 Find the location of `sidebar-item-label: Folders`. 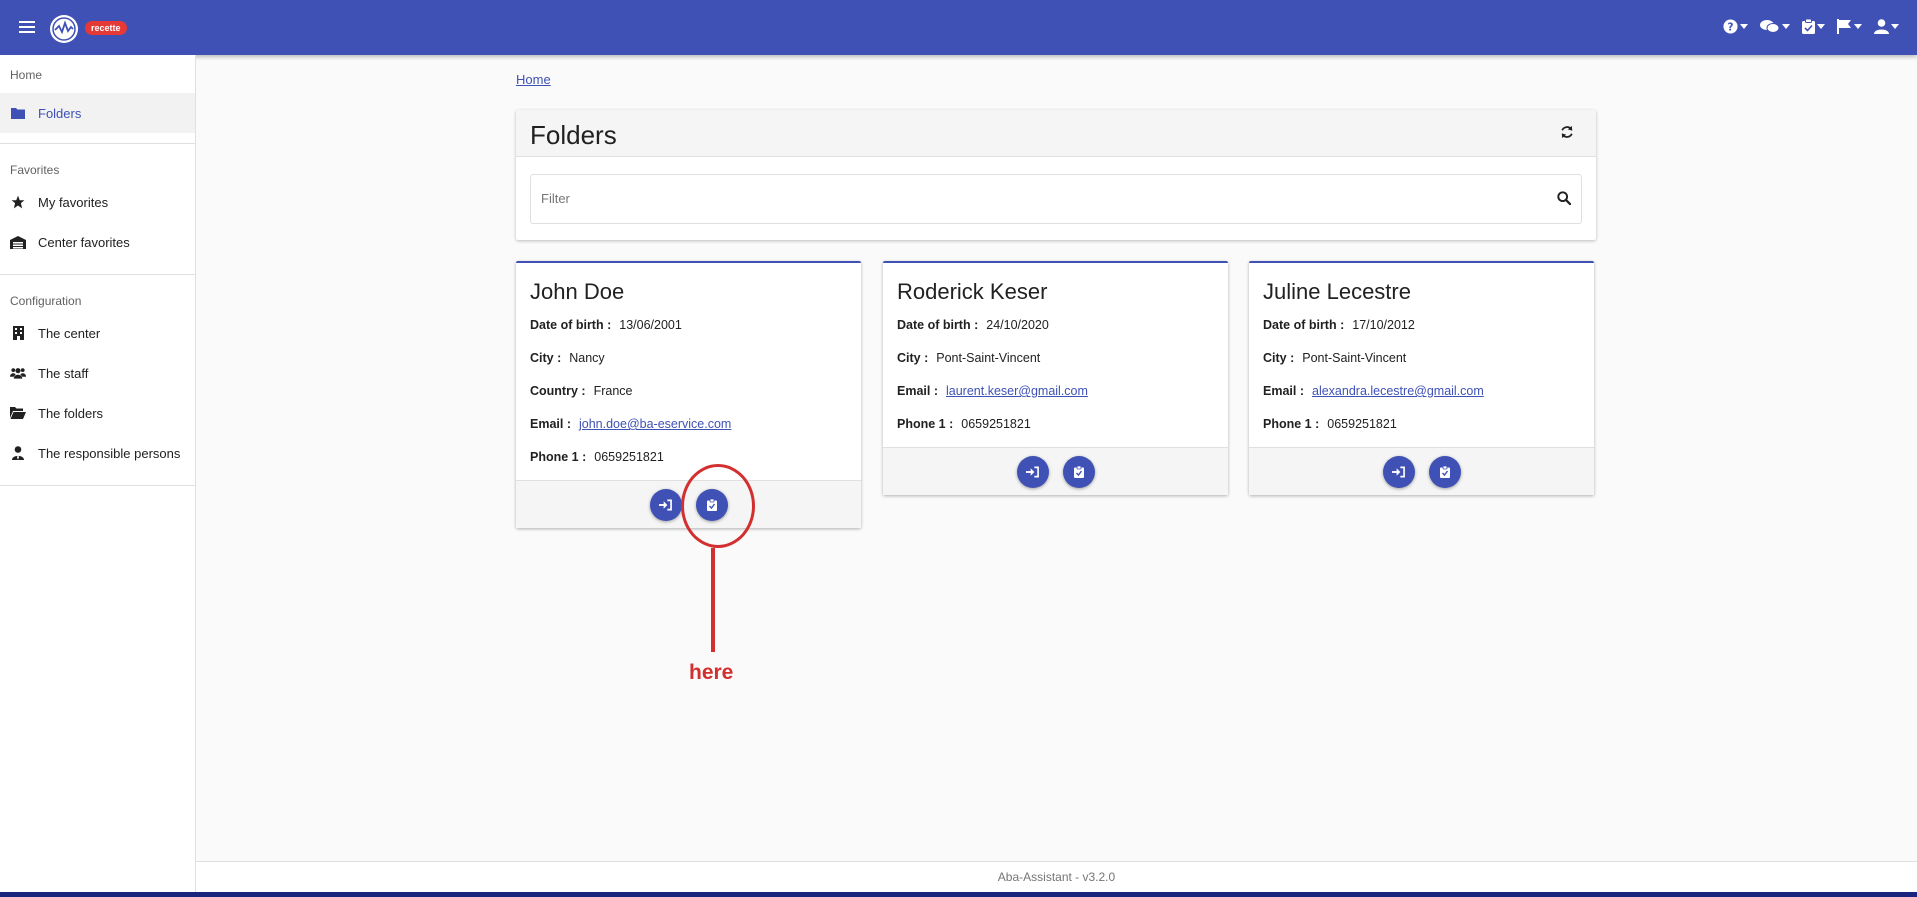

sidebar-item-label: Folders is located at coordinates (60, 113).